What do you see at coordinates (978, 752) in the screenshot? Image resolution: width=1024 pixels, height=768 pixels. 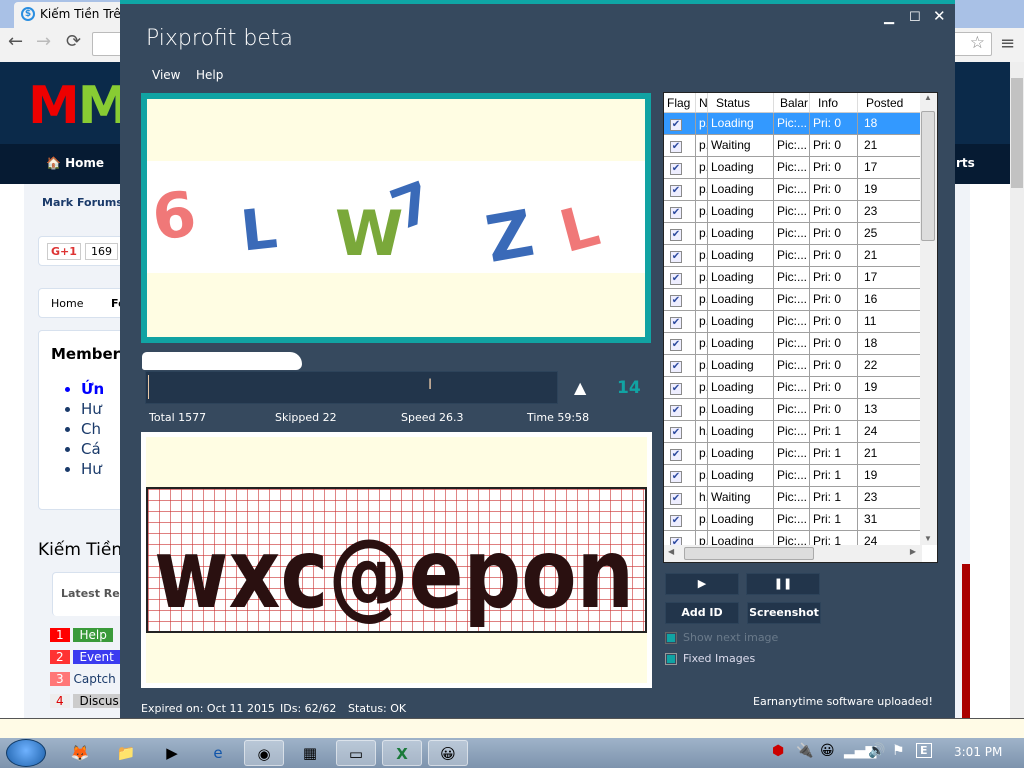 I see `clock: 3:01 PM` at bounding box center [978, 752].